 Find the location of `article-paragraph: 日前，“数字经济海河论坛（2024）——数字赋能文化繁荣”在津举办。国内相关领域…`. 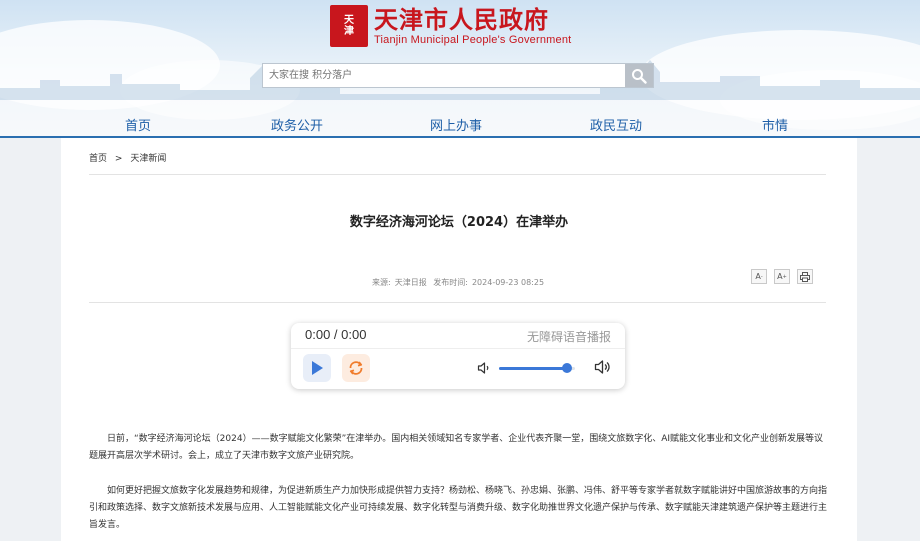

article-paragraph: 日前，“数字经济海河论坛（2024）——数字赋能文化繁荣”在津举办。国内相关领域… is located at coordinates (456, 447).